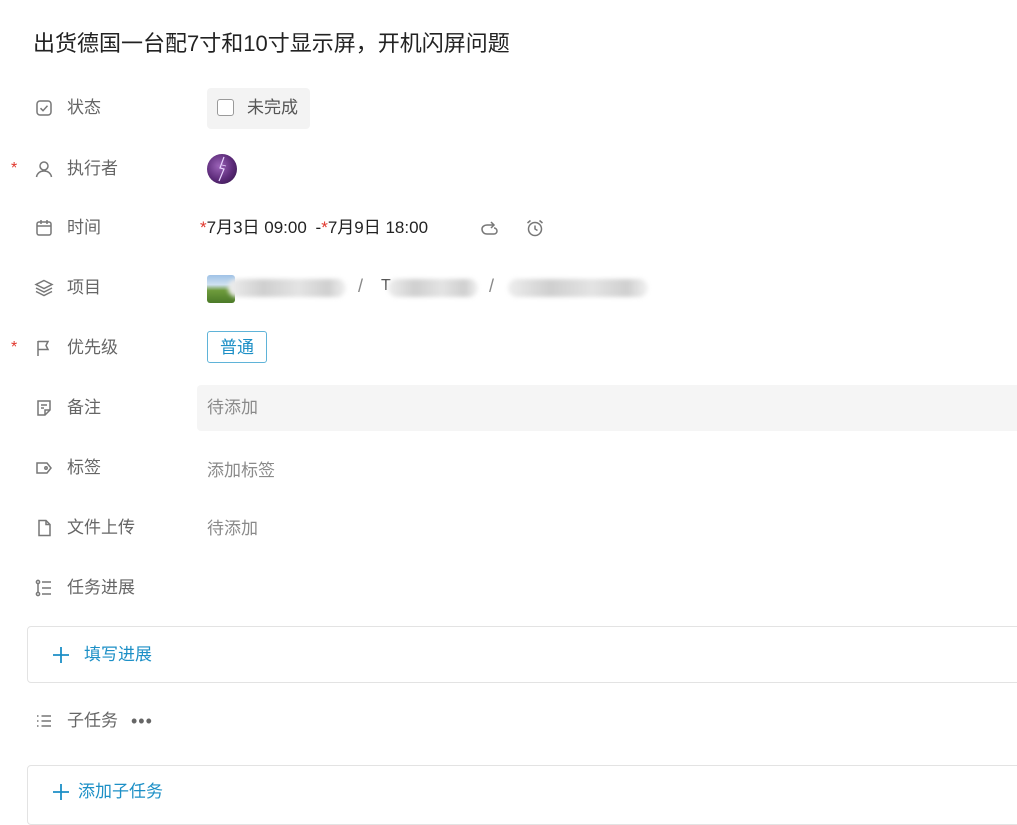 Image resolution: width=1017 pixels, height=825 pixels. I want to click on status-toggle: 未完成, so click(258, 108).